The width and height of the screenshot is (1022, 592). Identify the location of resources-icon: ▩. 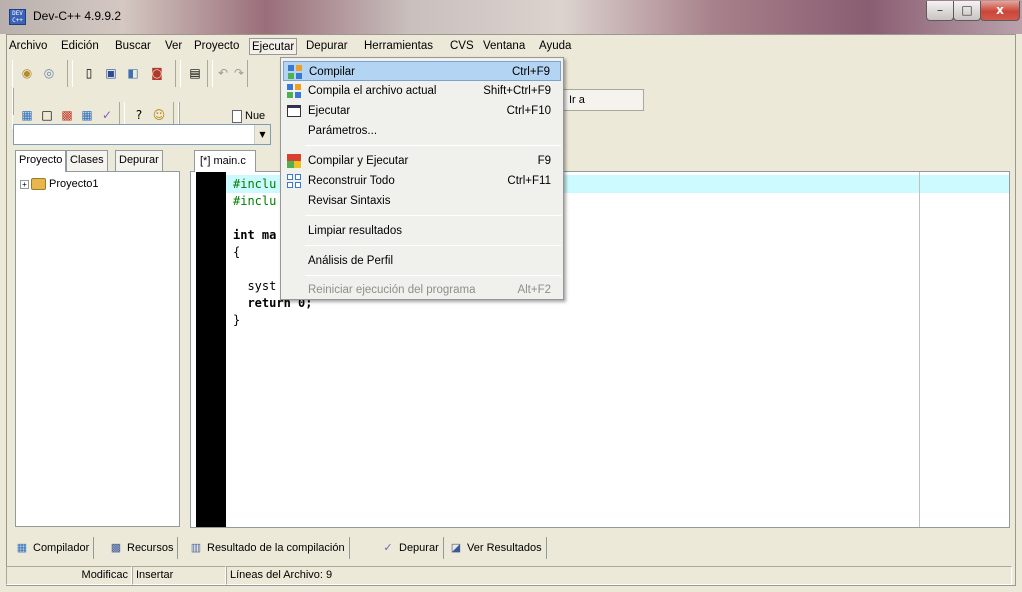
(116, 548).